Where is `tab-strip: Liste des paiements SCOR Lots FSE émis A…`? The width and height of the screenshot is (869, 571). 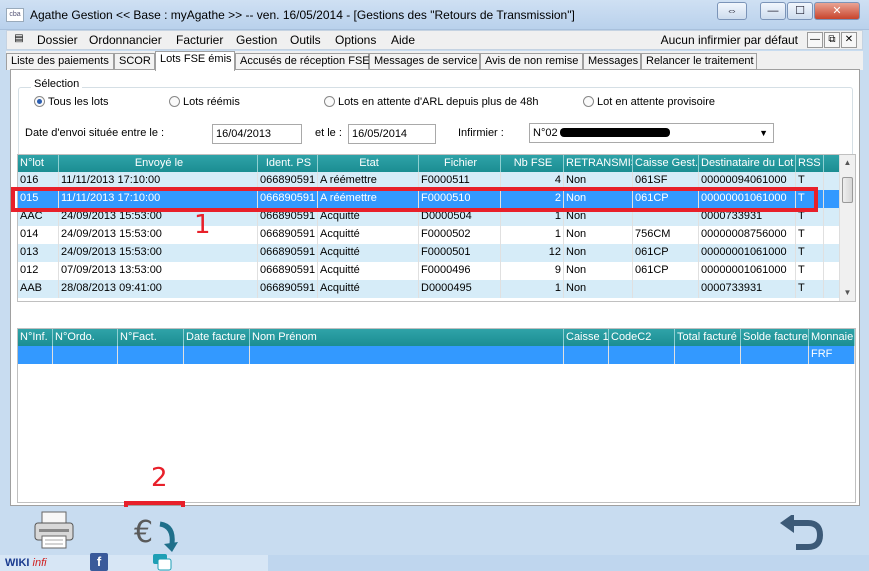
tab-strip: Liste des paiements SCOR Lots FSE émis A… is located at coordinates (434, 61).